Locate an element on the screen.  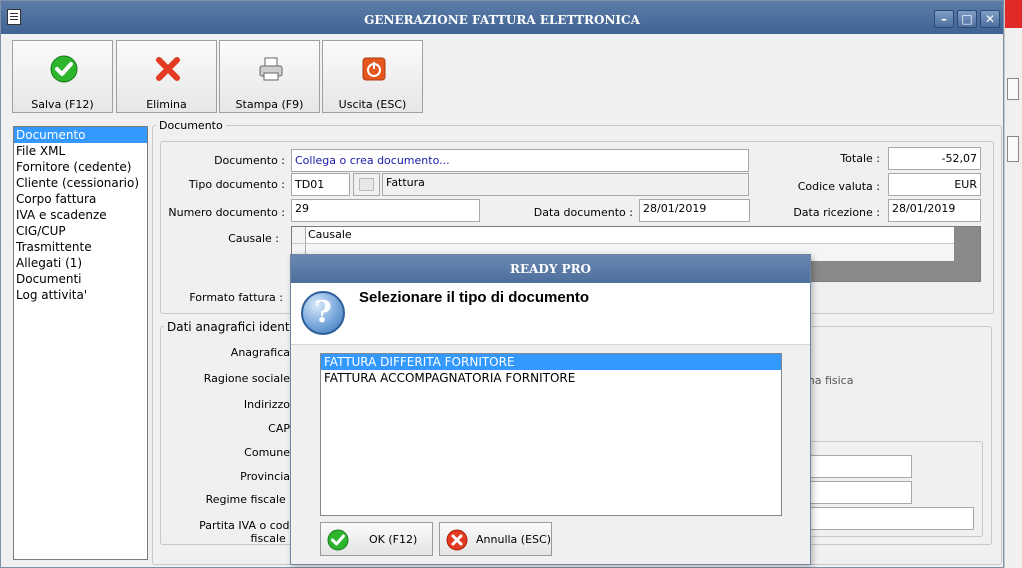
dialog-title: READY PRO is located at coordinates (550, 269).